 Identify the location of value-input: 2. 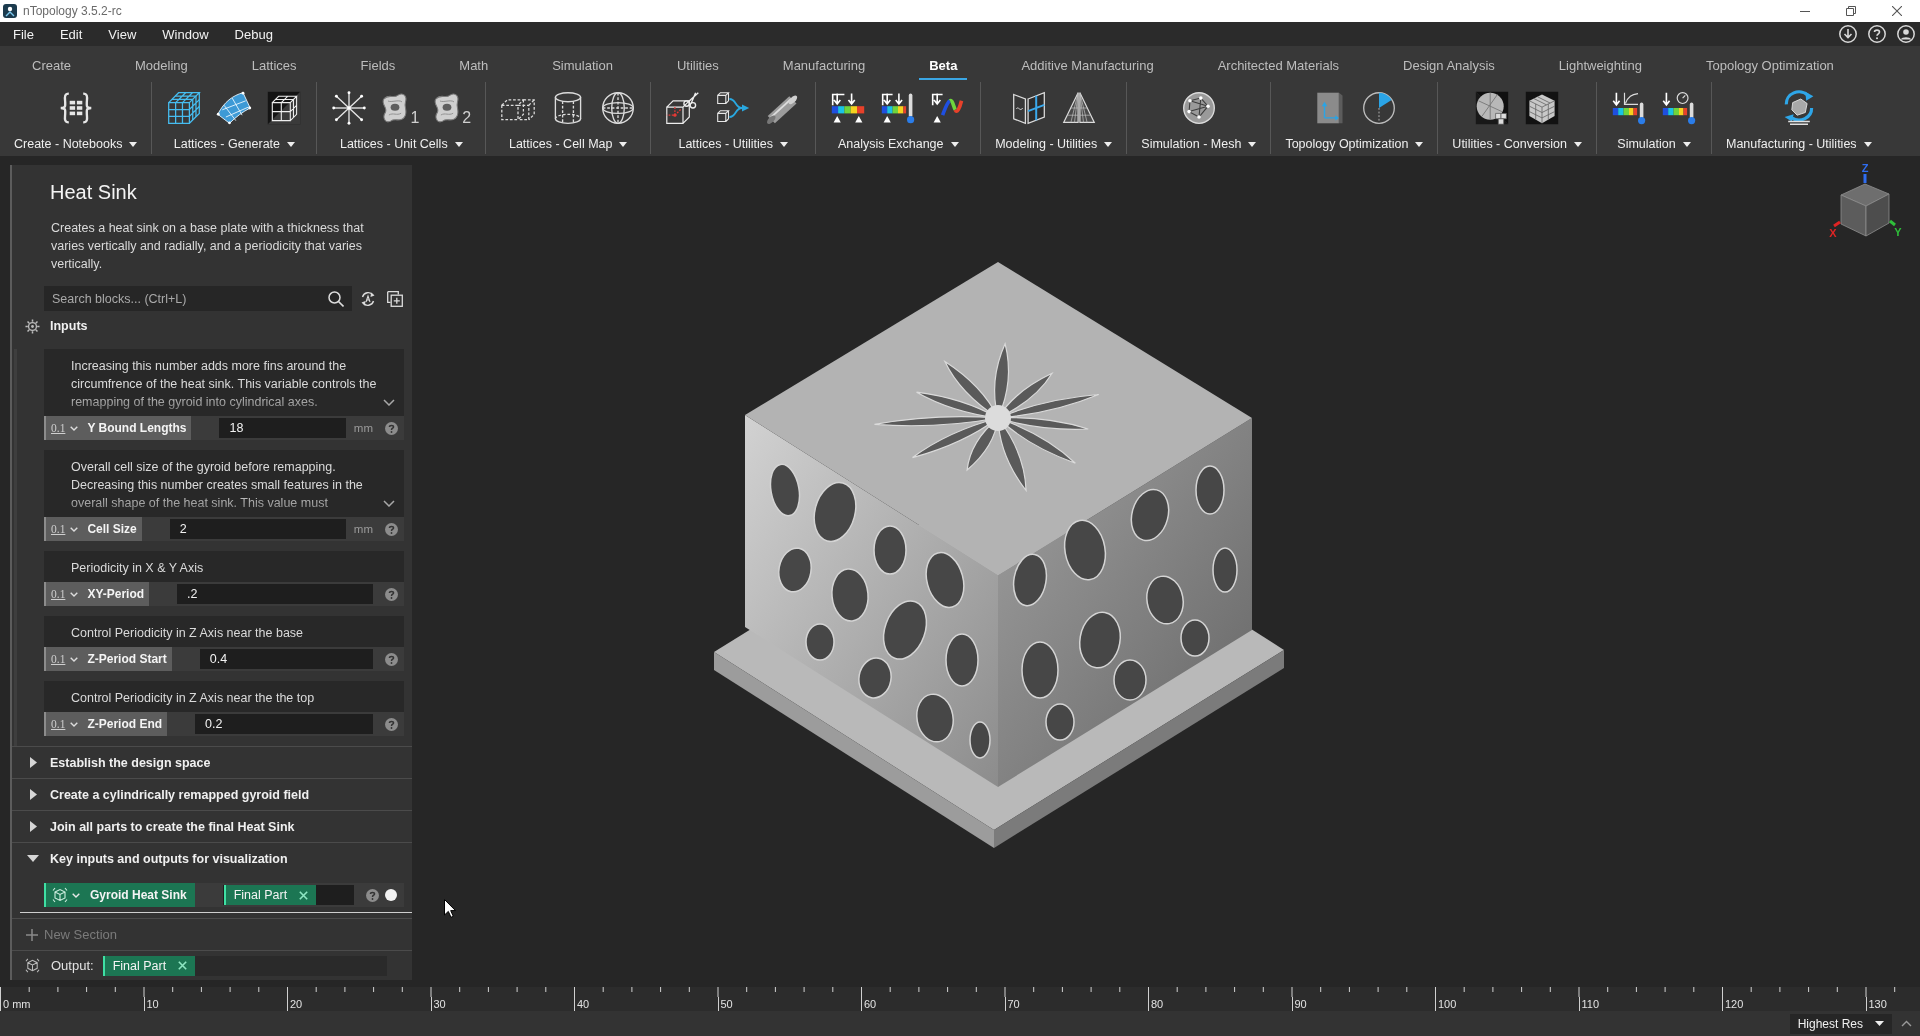
(257, 529).